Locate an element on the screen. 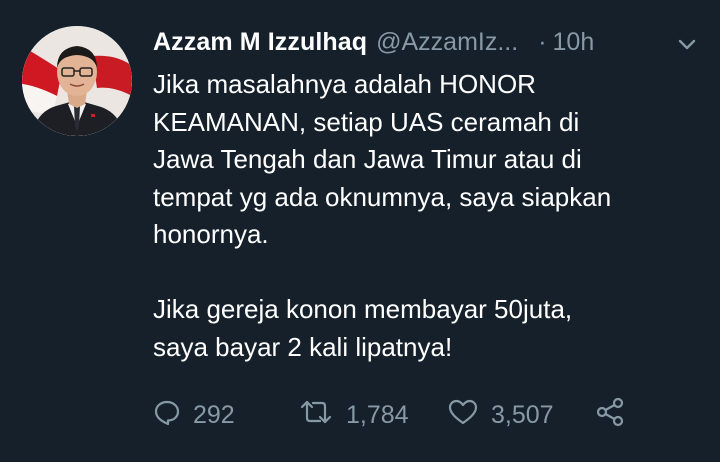 The height and width of the screenshot is (462, 720). retweet-icon is located at coordinates (316, 415).